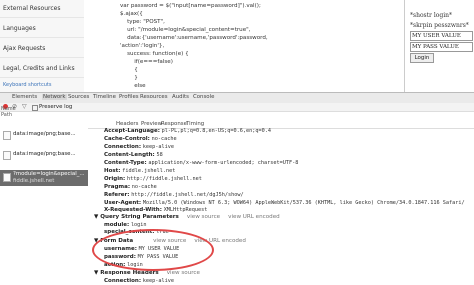 The height and width of the screenshot is (285, 474). Describe the element at coordinates (42, 9) in the screenshot. I see `nav-item-external-resources: External Resources` at that location.